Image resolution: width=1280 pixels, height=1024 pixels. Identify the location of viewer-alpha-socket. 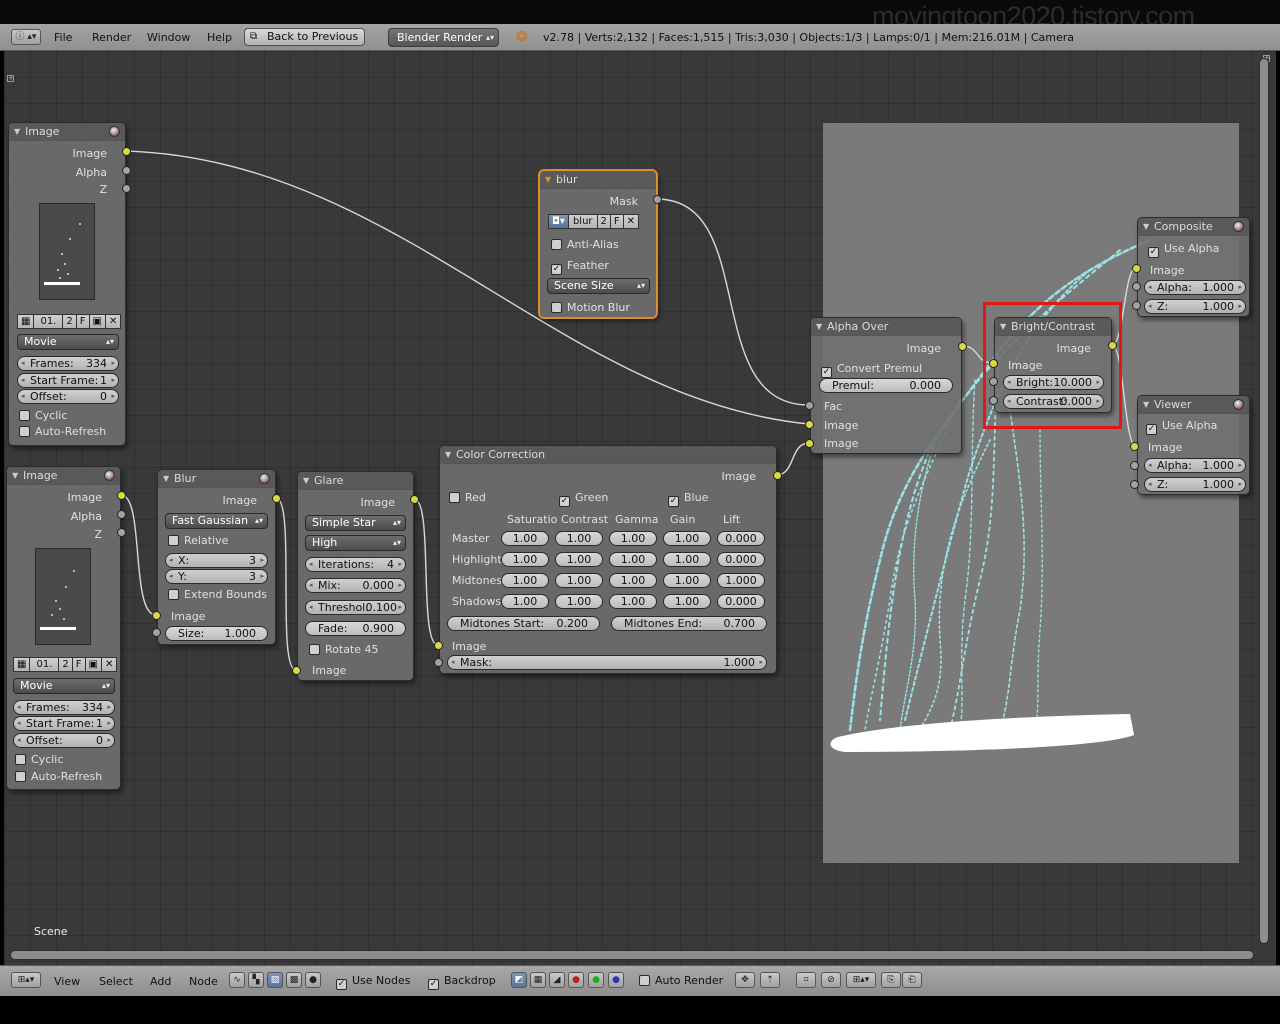
(1134, 465).